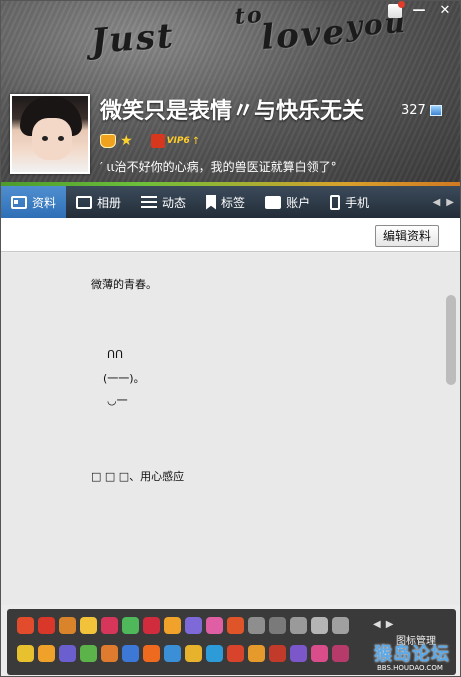 Image resolution: width=461 pixels, height=677 pixels. What do you see at coordinates (248, 32) in the screenshot?
I see `header-background-art: Just to love you` at bounding box center [248, 32].